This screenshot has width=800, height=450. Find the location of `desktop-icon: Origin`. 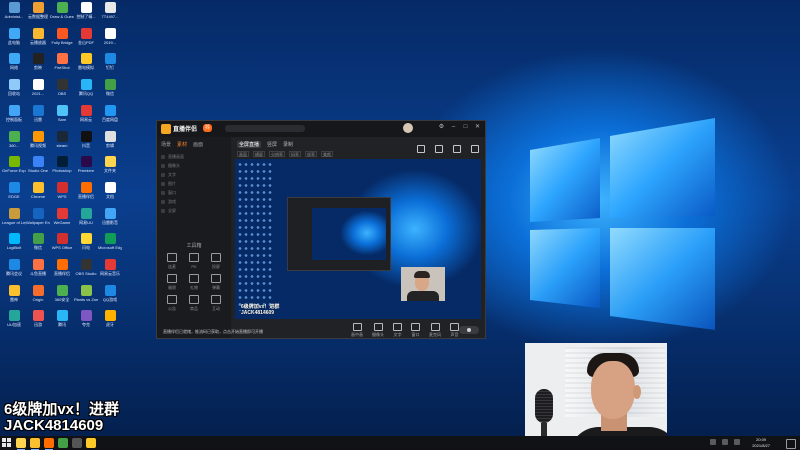

desktop-icon: Origin is located at coordinates (38, 297).